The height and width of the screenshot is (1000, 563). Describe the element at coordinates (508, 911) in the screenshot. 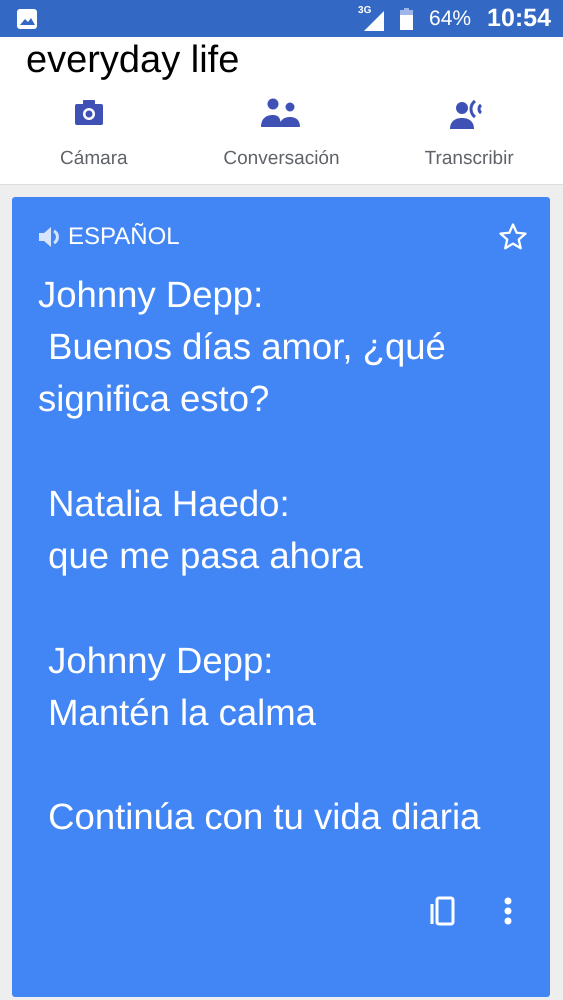

I see `more-icon` at that location.